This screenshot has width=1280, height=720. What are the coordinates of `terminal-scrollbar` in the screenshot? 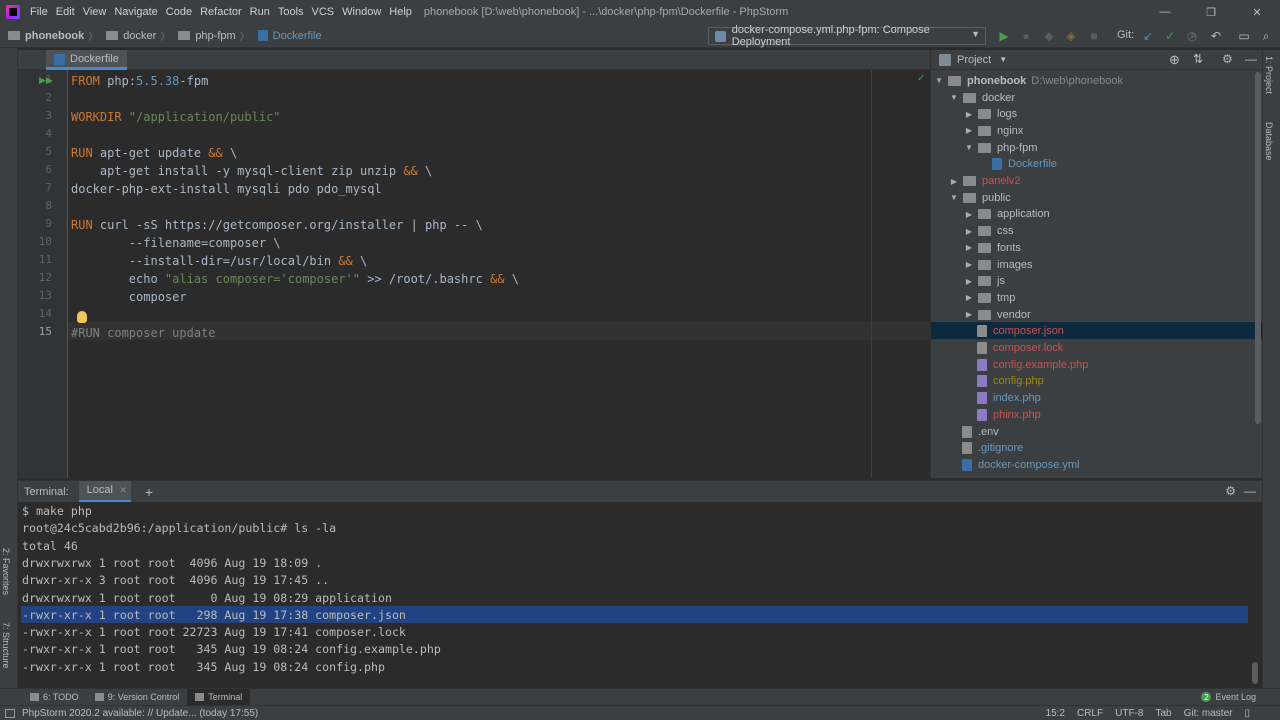 It's located at (1255, 673).